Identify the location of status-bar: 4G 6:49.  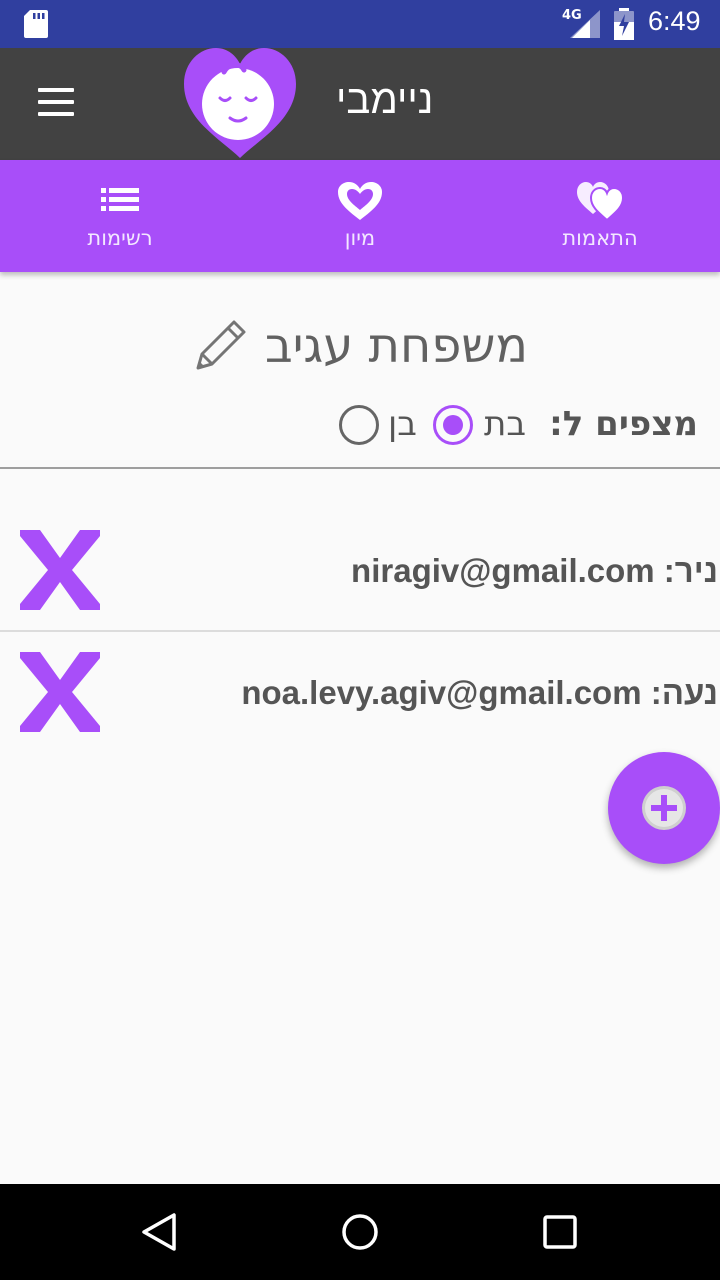
(360, 24).